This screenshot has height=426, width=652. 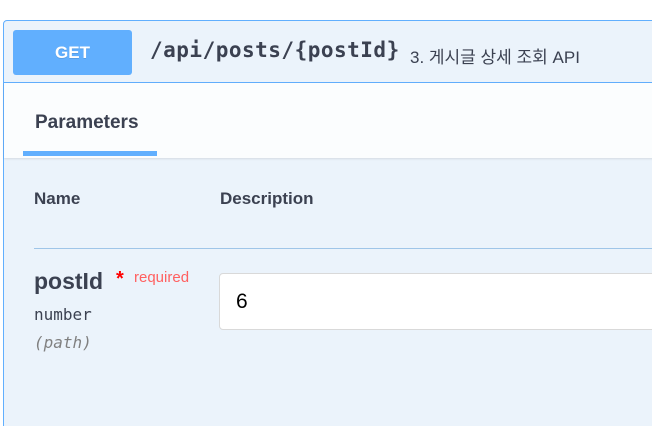 I want to click on column-header-name: Name, so click(x=57, y=198).